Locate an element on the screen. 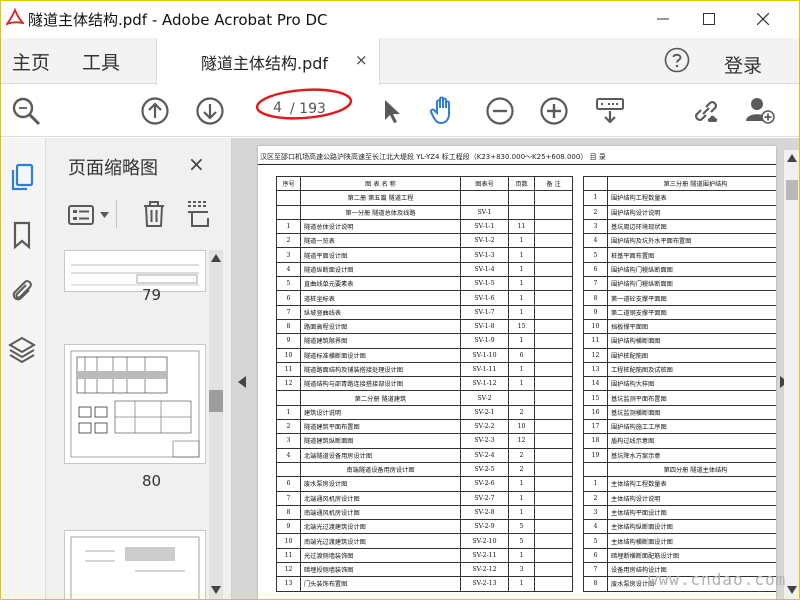 This screenshot has width=800, height=600. right-table-cell: 2 is located at coordinates (595, 212).